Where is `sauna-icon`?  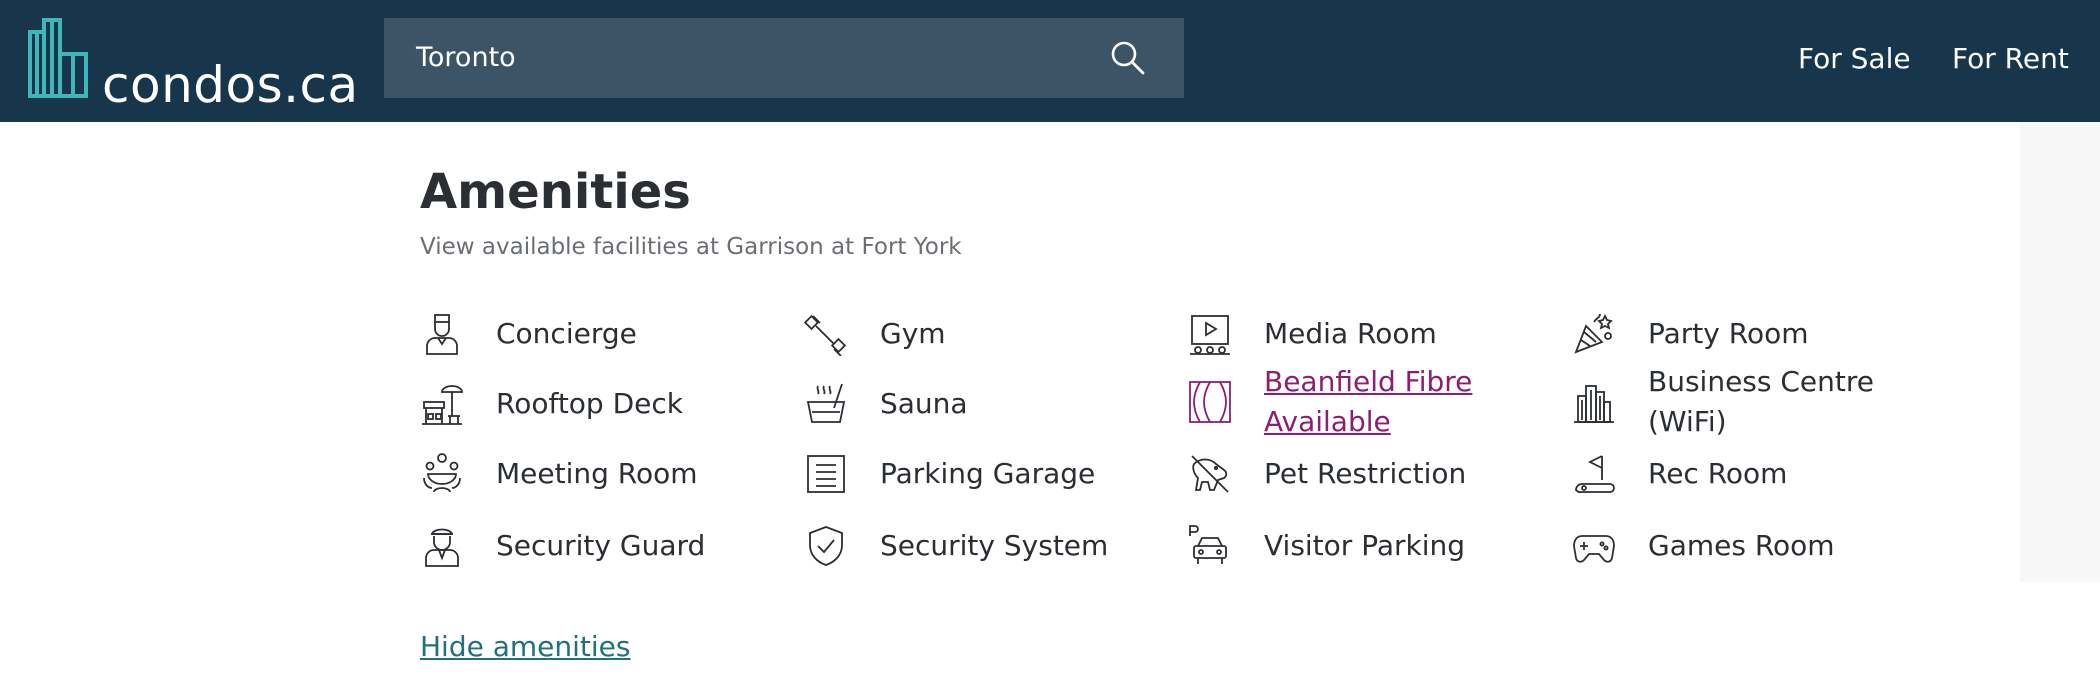 sauna-icon is located at coordinates (826, 404).